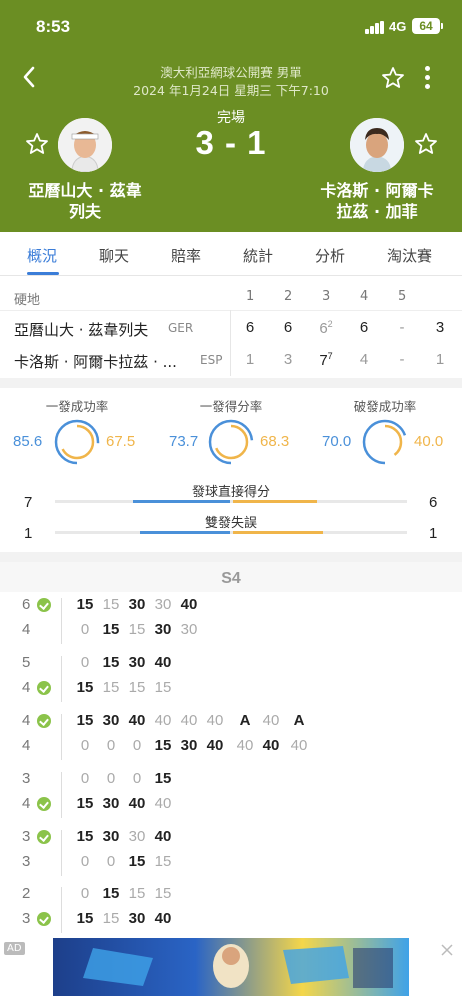 This screenshot has height=1000, width=462. I want to click on set-header-3: 3, so click(326, 296).